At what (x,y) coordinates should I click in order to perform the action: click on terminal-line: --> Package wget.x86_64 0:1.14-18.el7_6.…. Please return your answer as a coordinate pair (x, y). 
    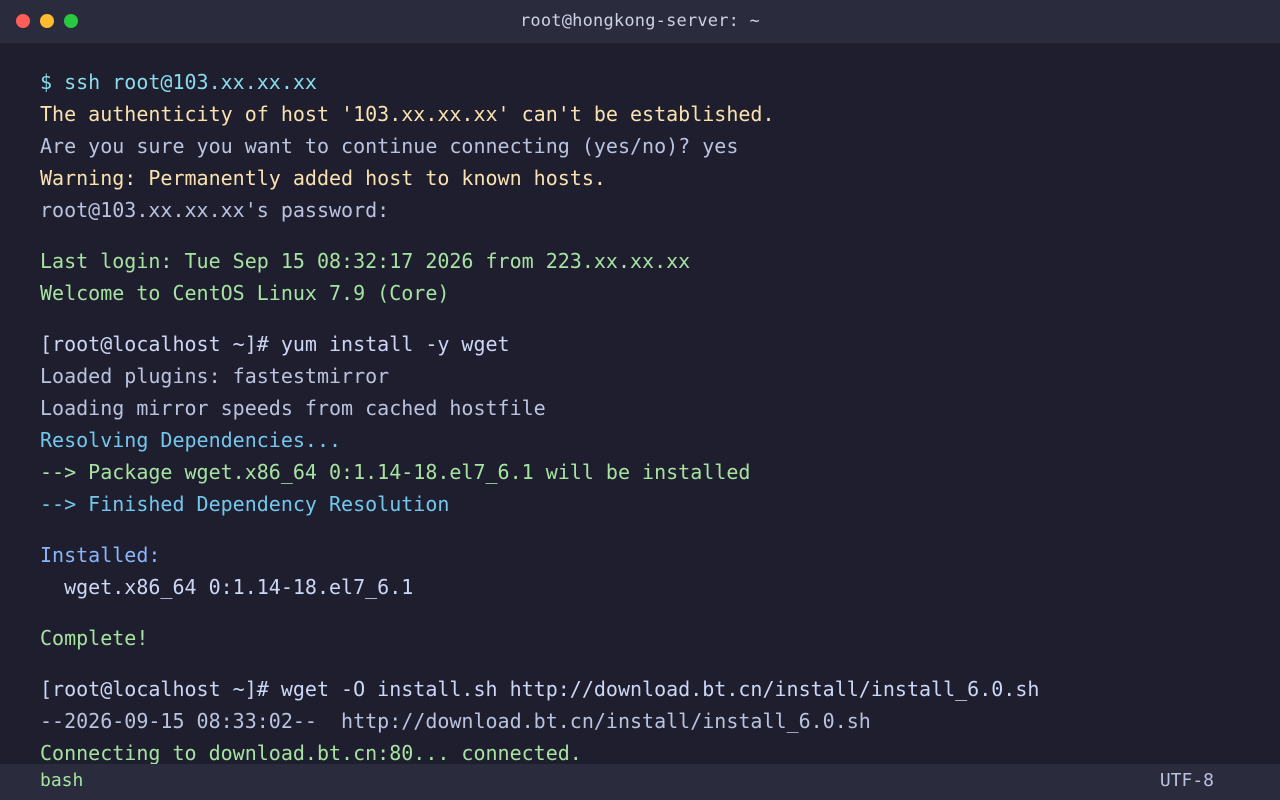
    Looking at the image, I should click on (395, 472).